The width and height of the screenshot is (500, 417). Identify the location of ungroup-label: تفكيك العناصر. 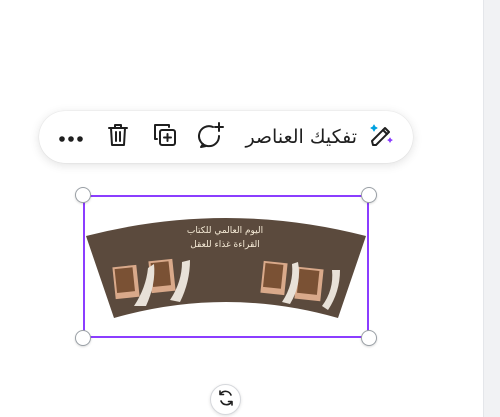
(301, 137).